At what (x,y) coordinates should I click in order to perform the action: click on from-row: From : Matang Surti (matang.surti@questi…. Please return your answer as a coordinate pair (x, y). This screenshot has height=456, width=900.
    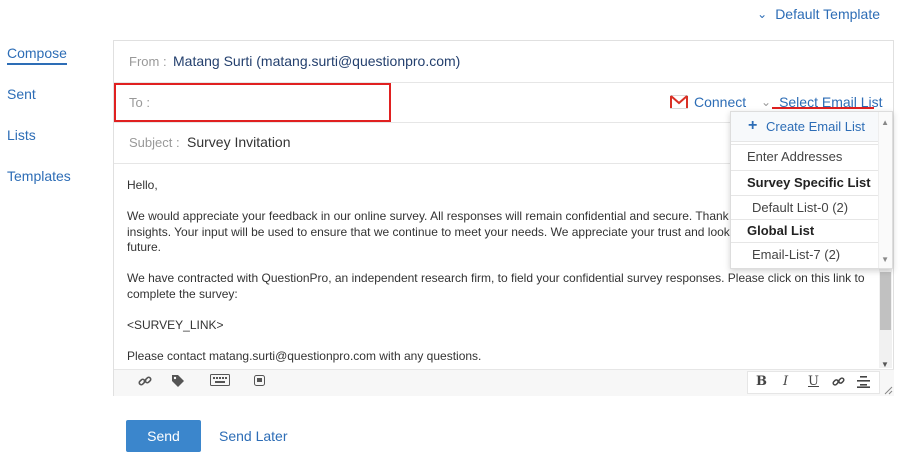
    Looking at the image, I should click on (503, 62).